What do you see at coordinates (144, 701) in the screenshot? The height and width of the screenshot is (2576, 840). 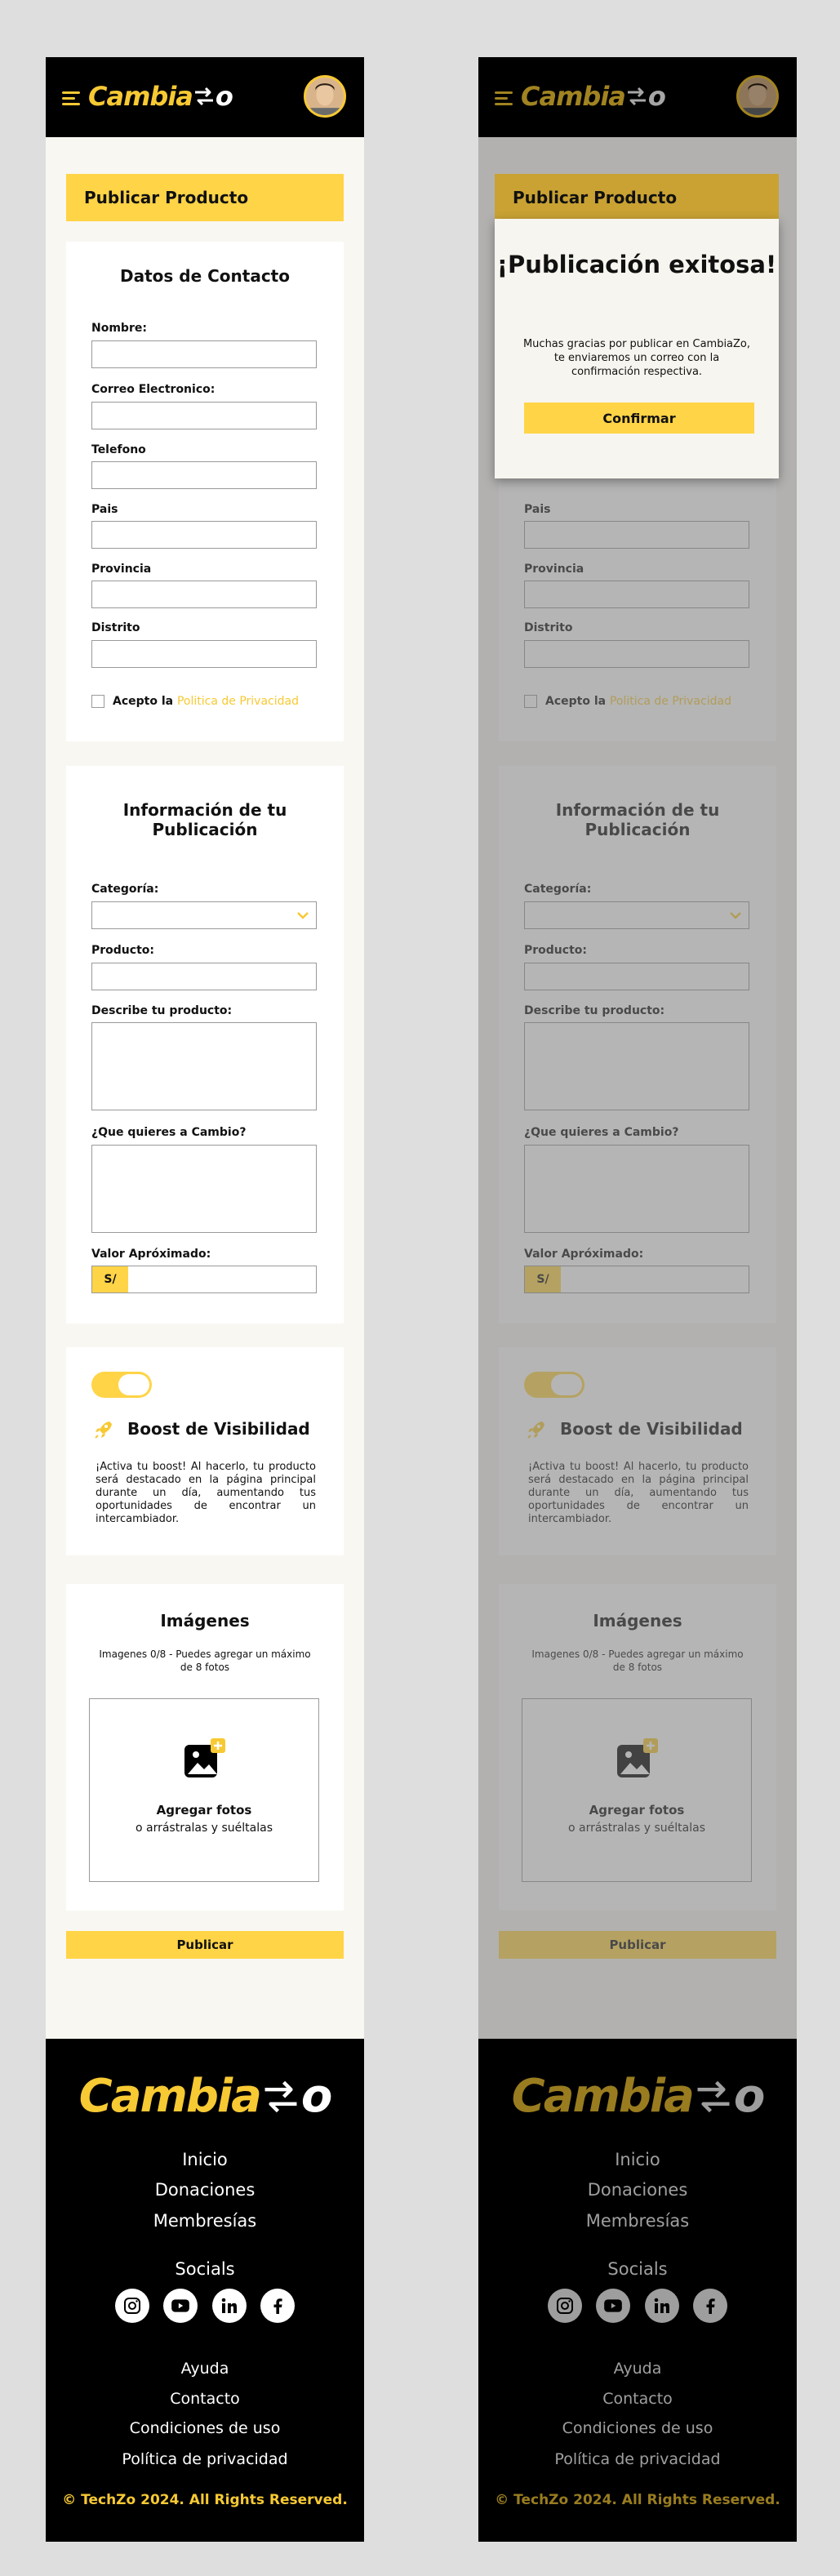 I see `accept-text: Acepto la` at bounding box center [144, 701].